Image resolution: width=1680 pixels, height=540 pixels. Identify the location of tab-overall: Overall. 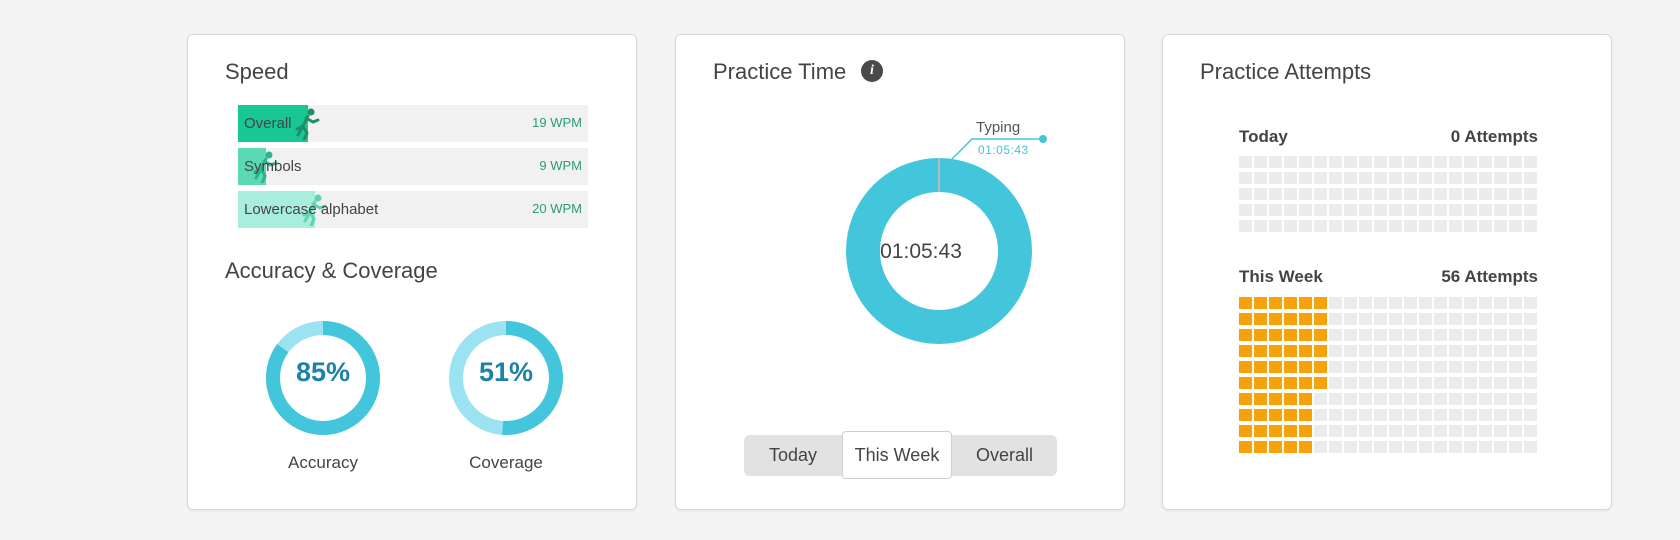
(1004, 455).